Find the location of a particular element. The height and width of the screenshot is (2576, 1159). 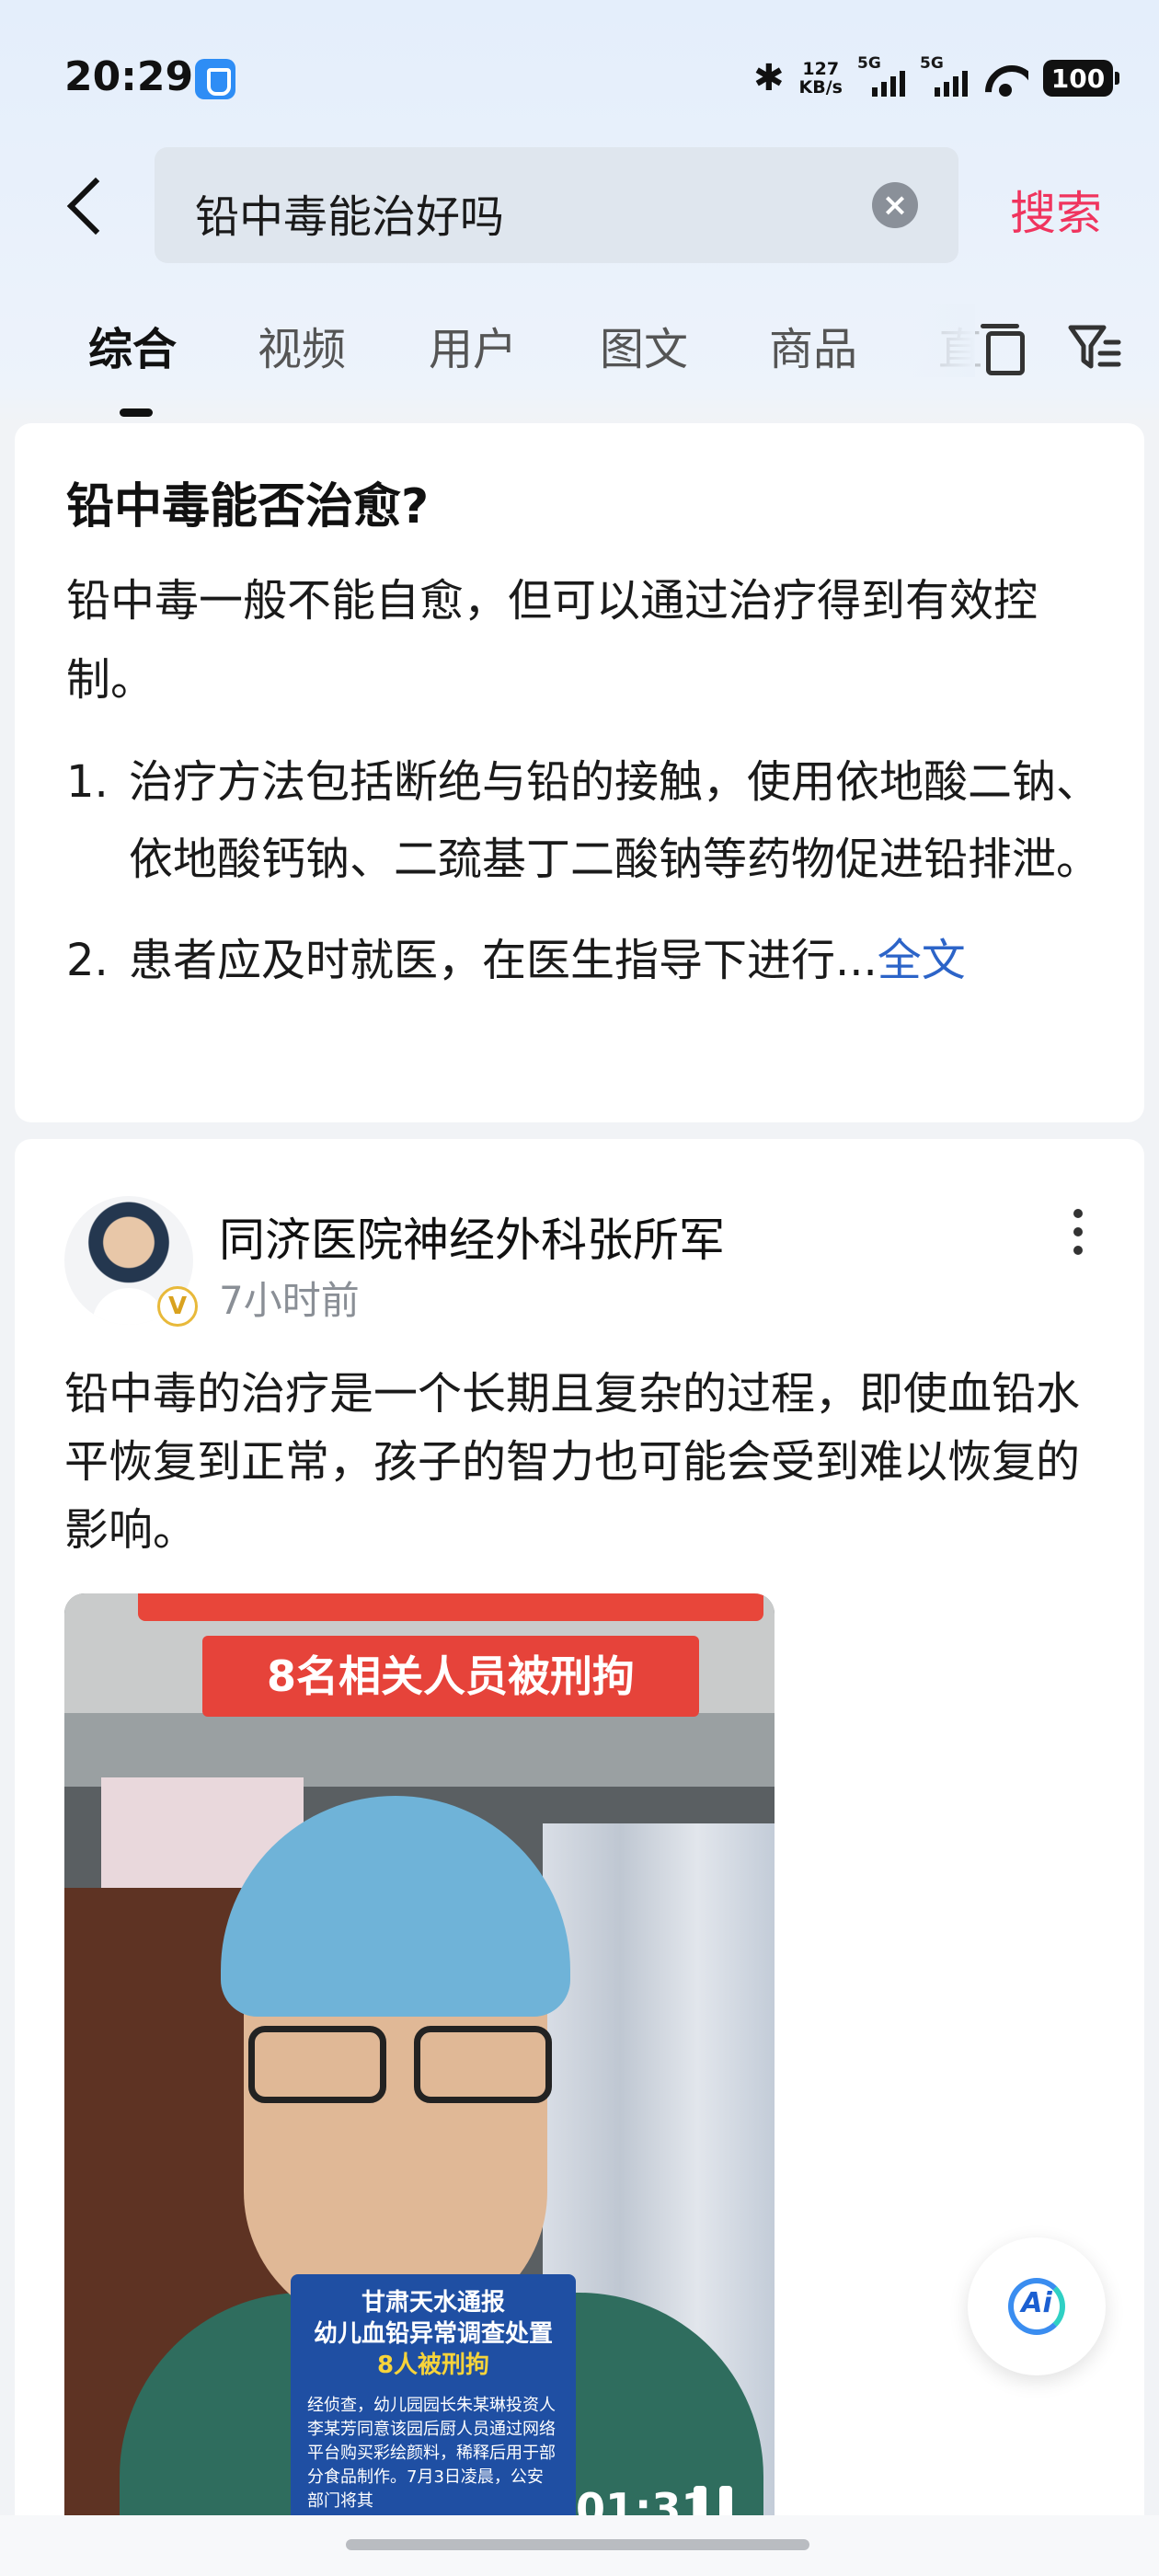

list-item: 2. 患者应及时就医，在医生指导下进行...全文 is located at coordinates (586, 960).